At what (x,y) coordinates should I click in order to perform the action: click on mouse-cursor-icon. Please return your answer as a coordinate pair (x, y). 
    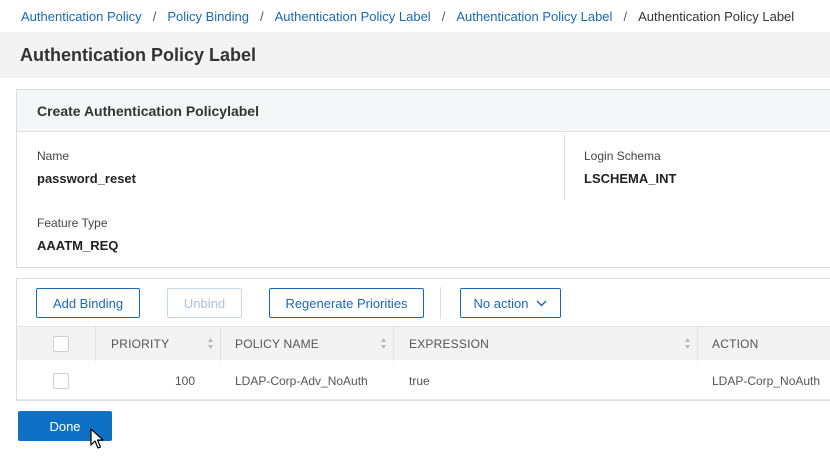
    Looking at the image, I should click on (97, 438).